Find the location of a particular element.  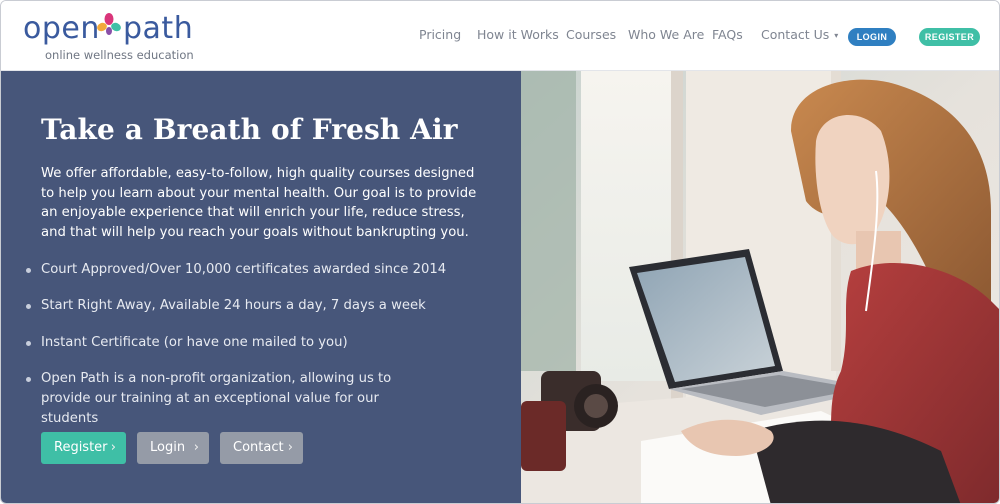

register-button-label: Register is located at coordinates (81, 447).